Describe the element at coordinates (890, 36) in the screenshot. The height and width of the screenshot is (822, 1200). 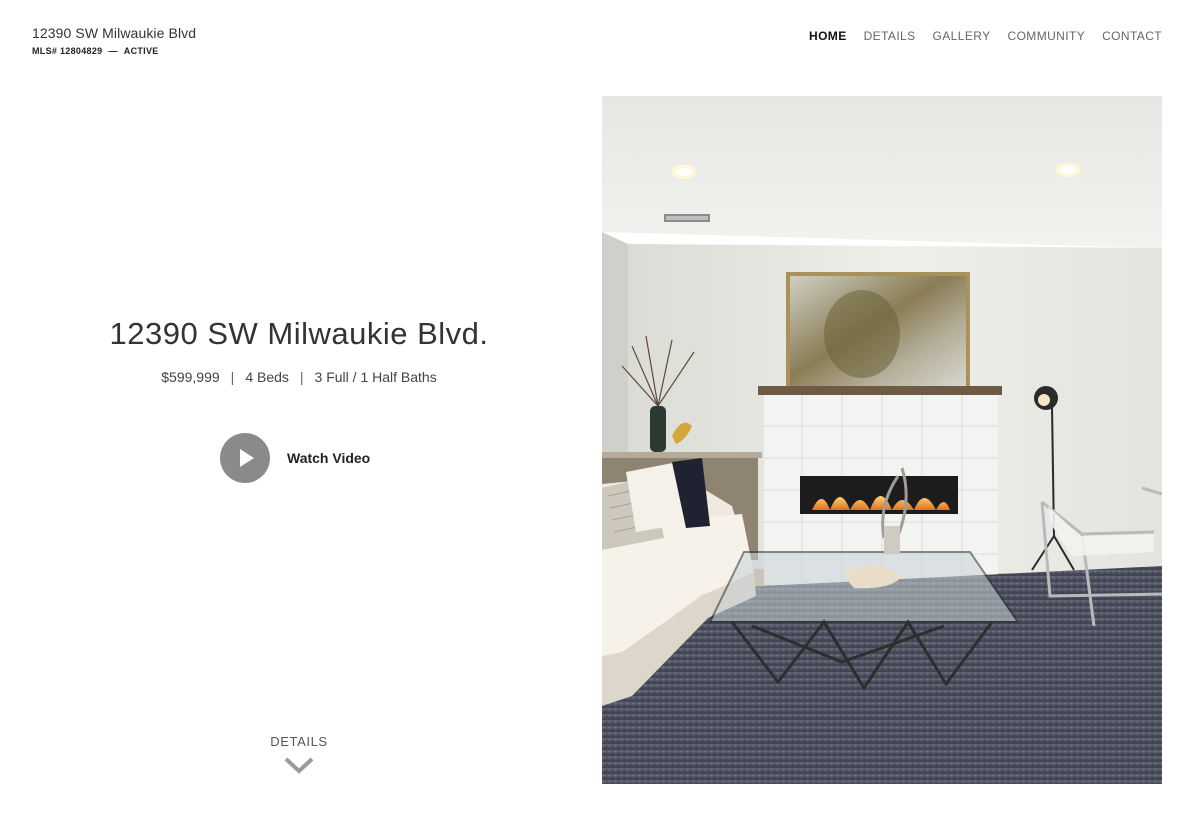
I see `nav-details: DETAILS` at that location.